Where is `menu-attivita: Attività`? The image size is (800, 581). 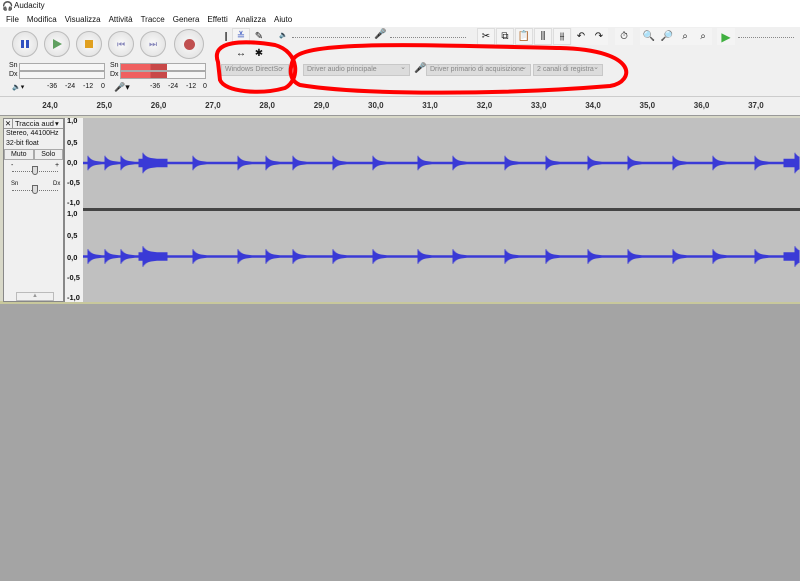 menu-attivita: Attività is located at coordinates (121, 19).